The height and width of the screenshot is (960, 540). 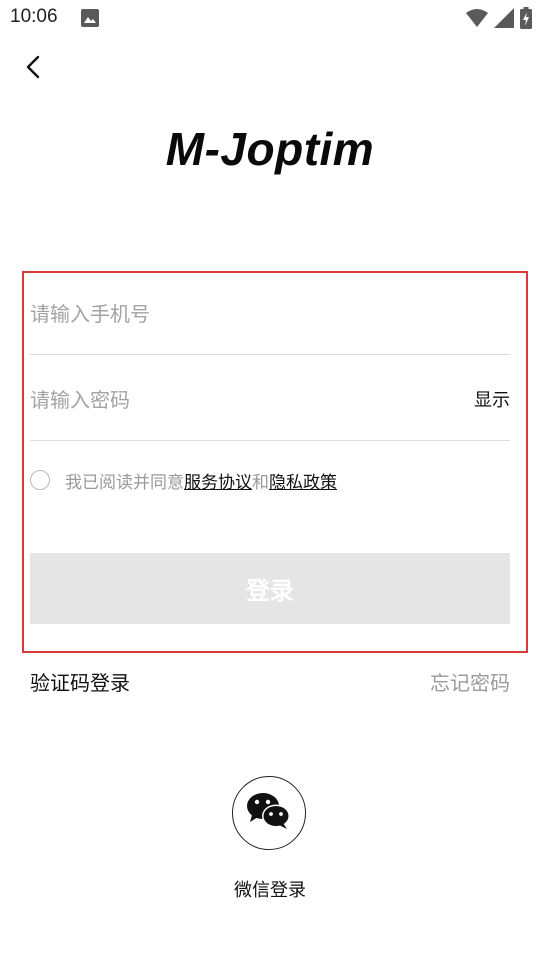 I want to click on agree-and: 和, so click(x=260, y=482).